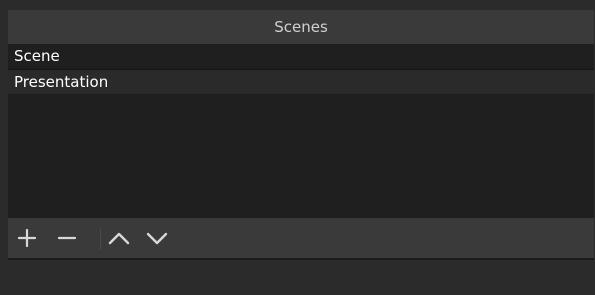  Describe the element at coordinates (301, 277) in the screenshot. I see `dock-footer` at that location.